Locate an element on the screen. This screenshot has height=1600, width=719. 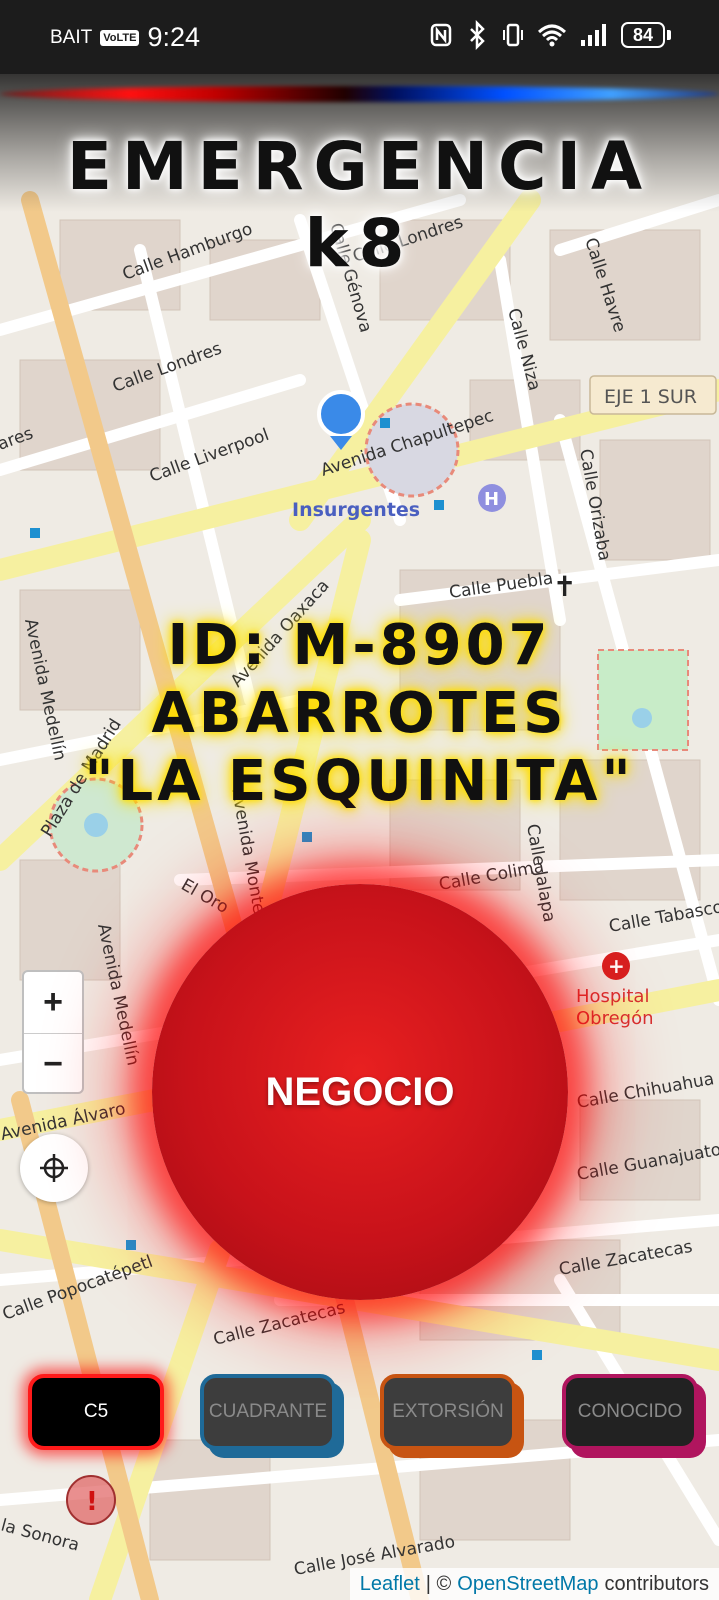
bluetooth-icon is located at coordinates (477, 35).